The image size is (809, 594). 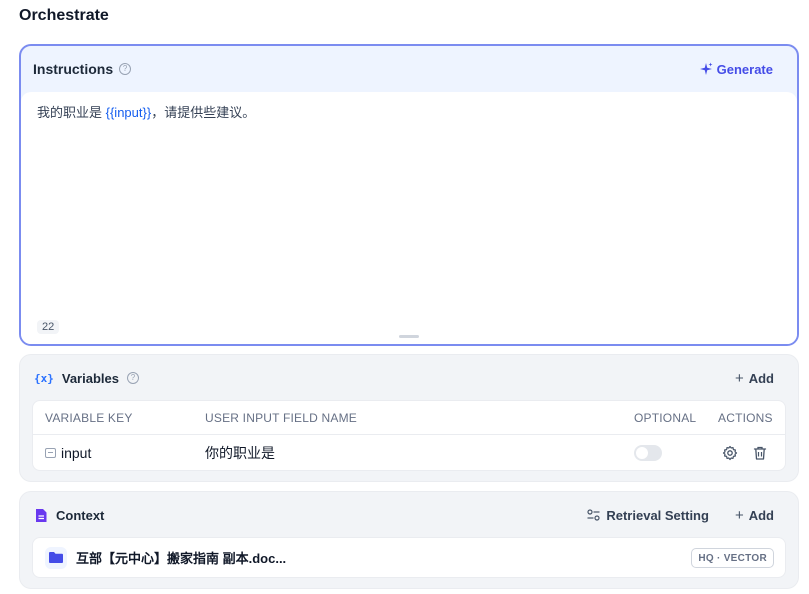 I want to click on dataset-item: 互部【元中心】搬家指南 副本.doc... HQ · VECTOR, so click(x=409, y=557).